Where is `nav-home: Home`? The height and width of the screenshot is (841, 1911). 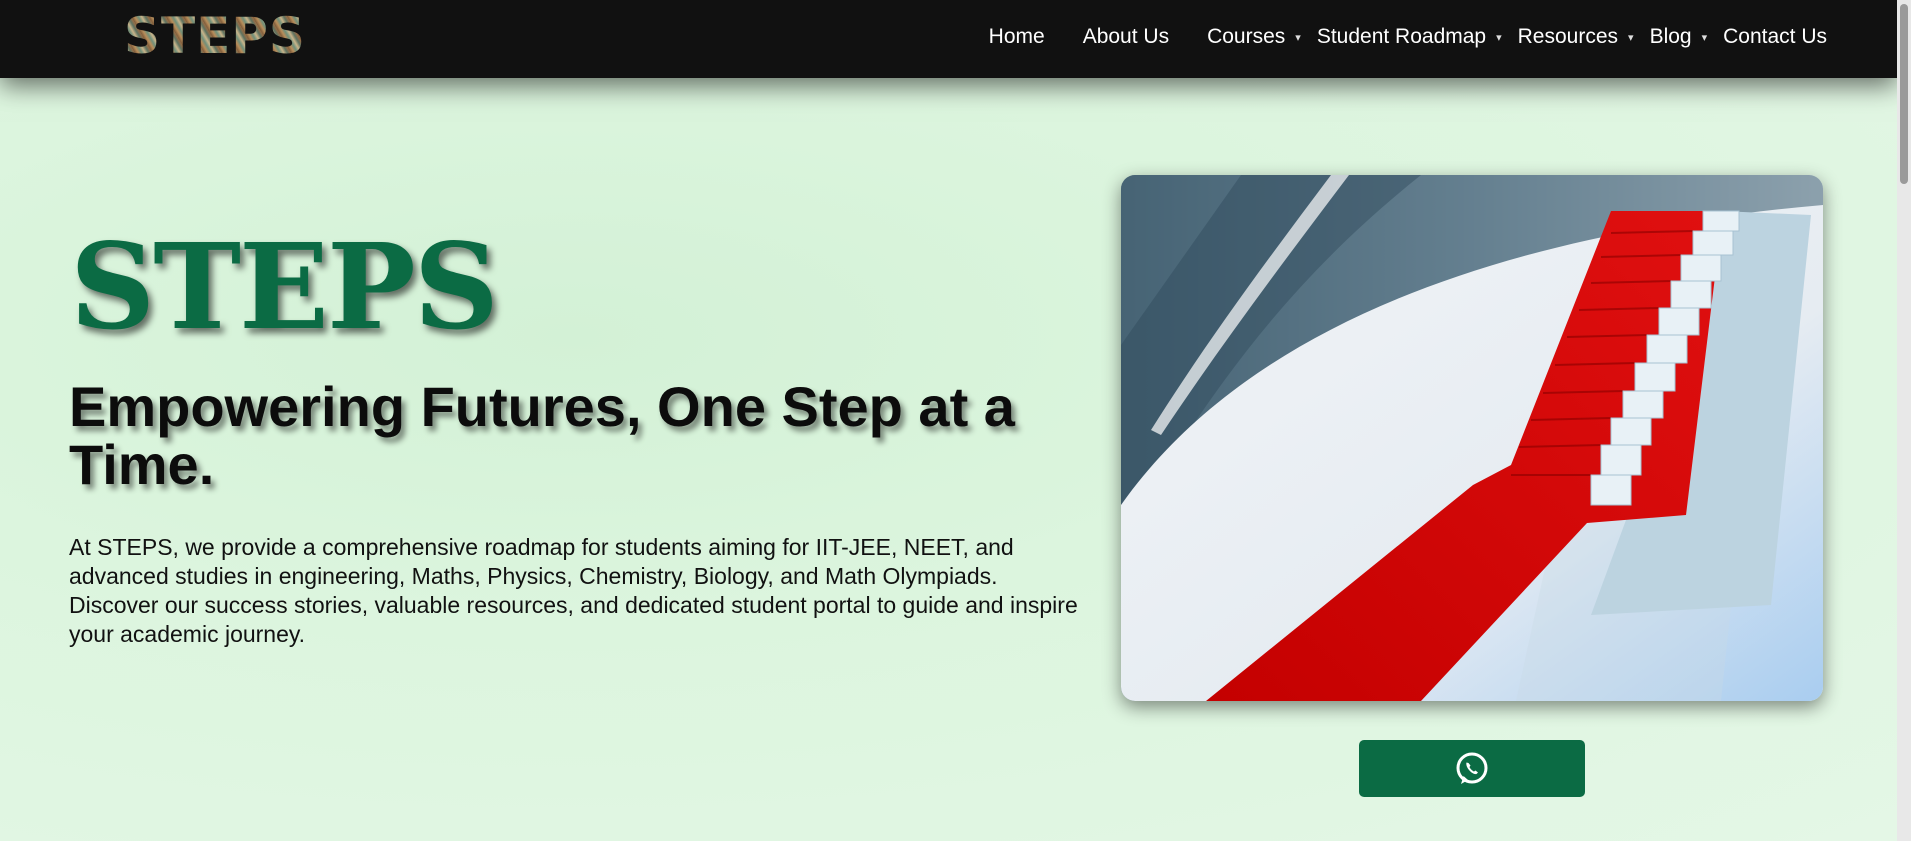 nav-home: Home is located at coordinates (1017, 37).